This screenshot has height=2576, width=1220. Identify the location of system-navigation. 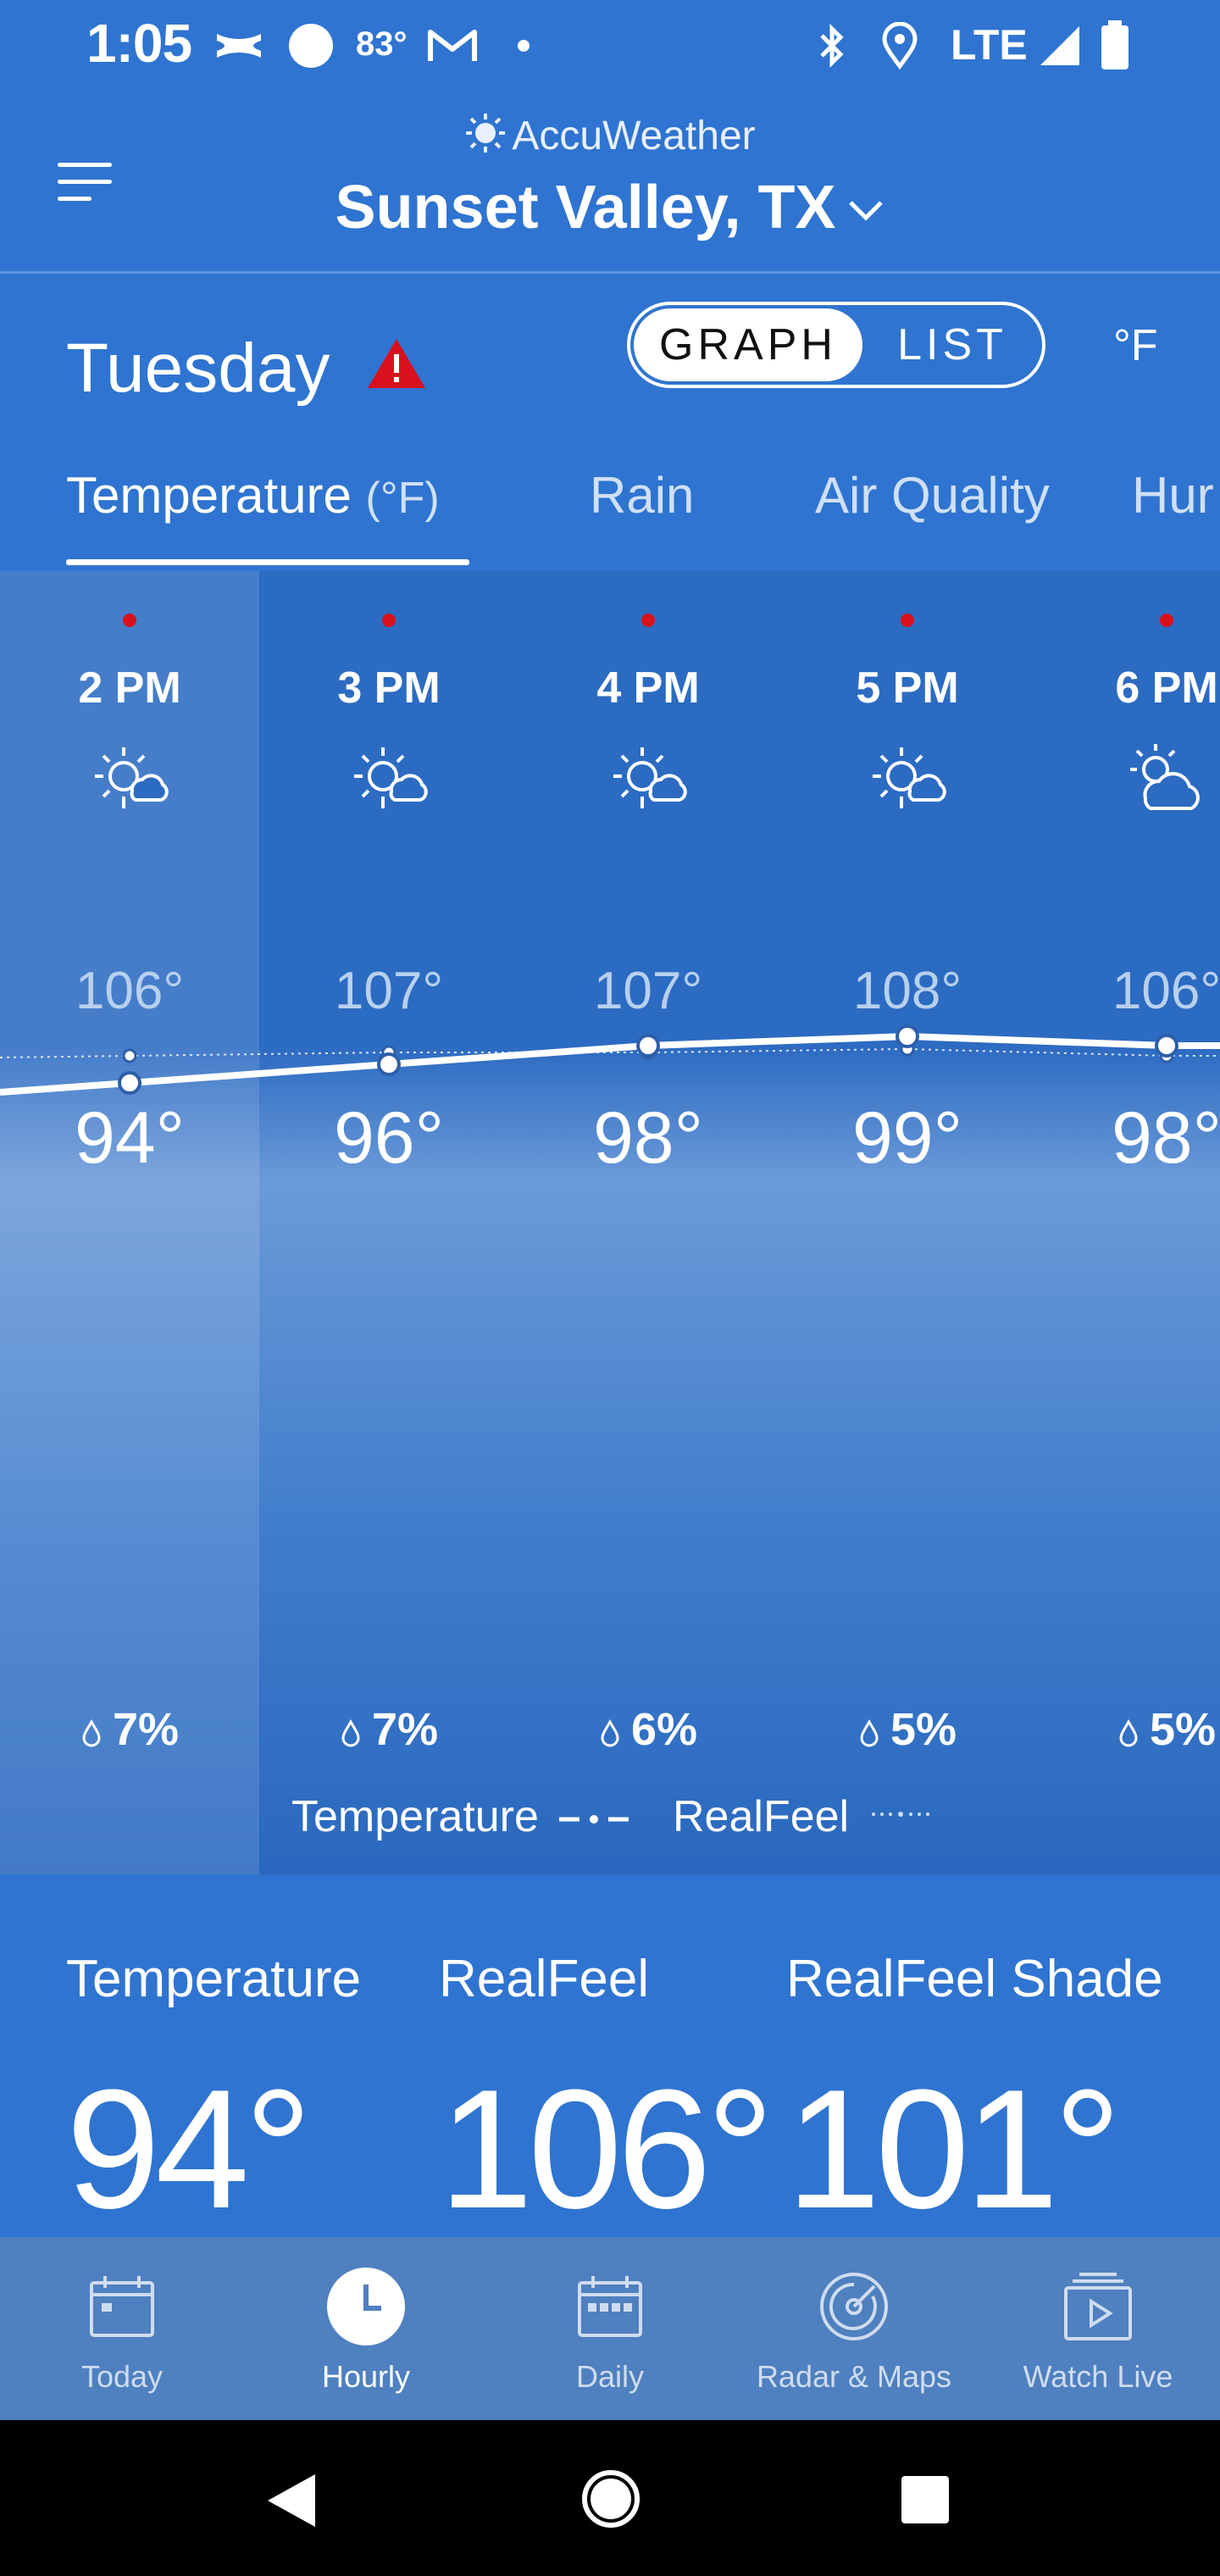
(610, 2498).